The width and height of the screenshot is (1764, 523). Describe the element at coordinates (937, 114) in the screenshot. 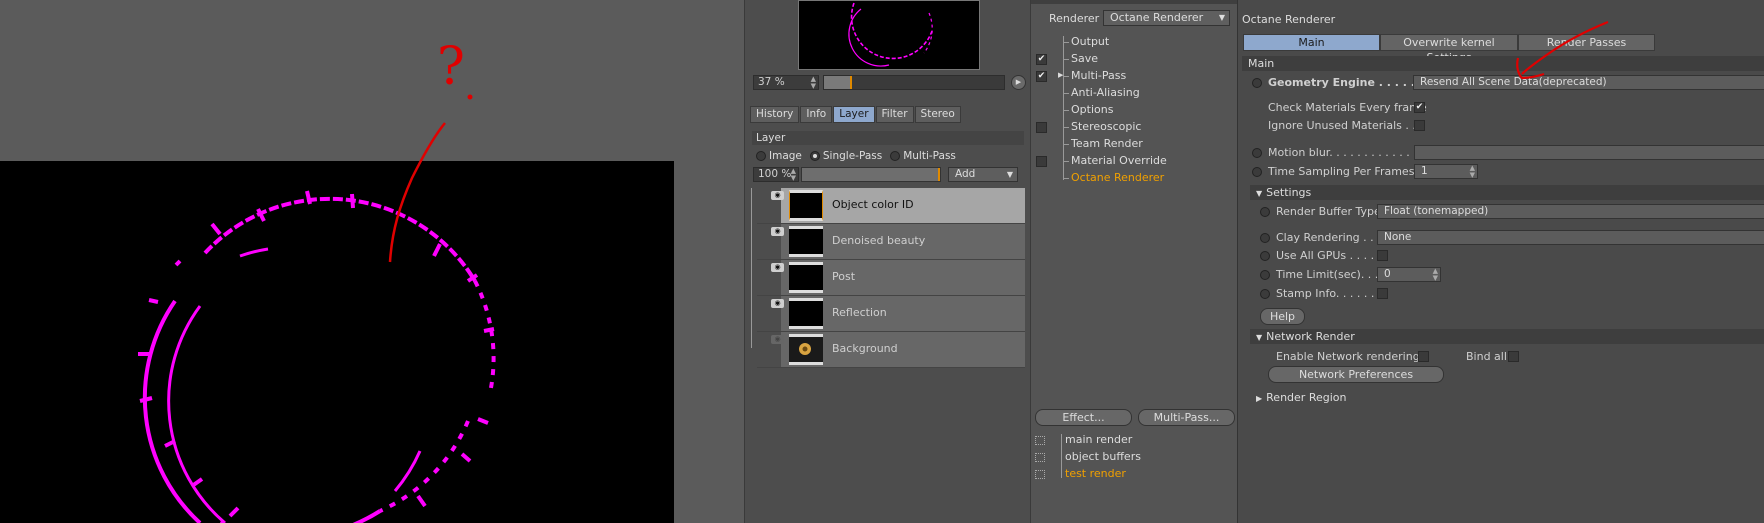

I see `tab-stereo: Stereo` at that location.